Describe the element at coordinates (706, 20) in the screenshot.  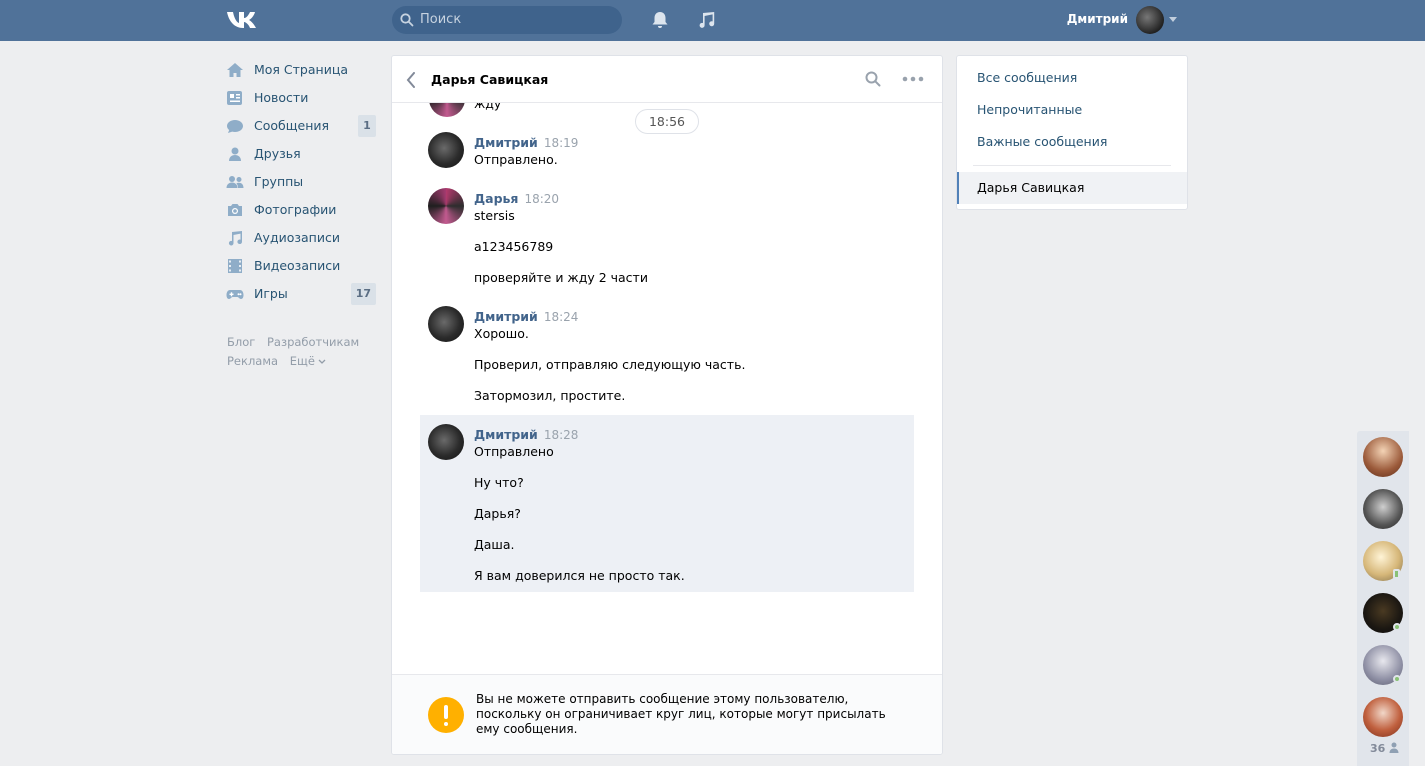
I see `music-icon` at that location.